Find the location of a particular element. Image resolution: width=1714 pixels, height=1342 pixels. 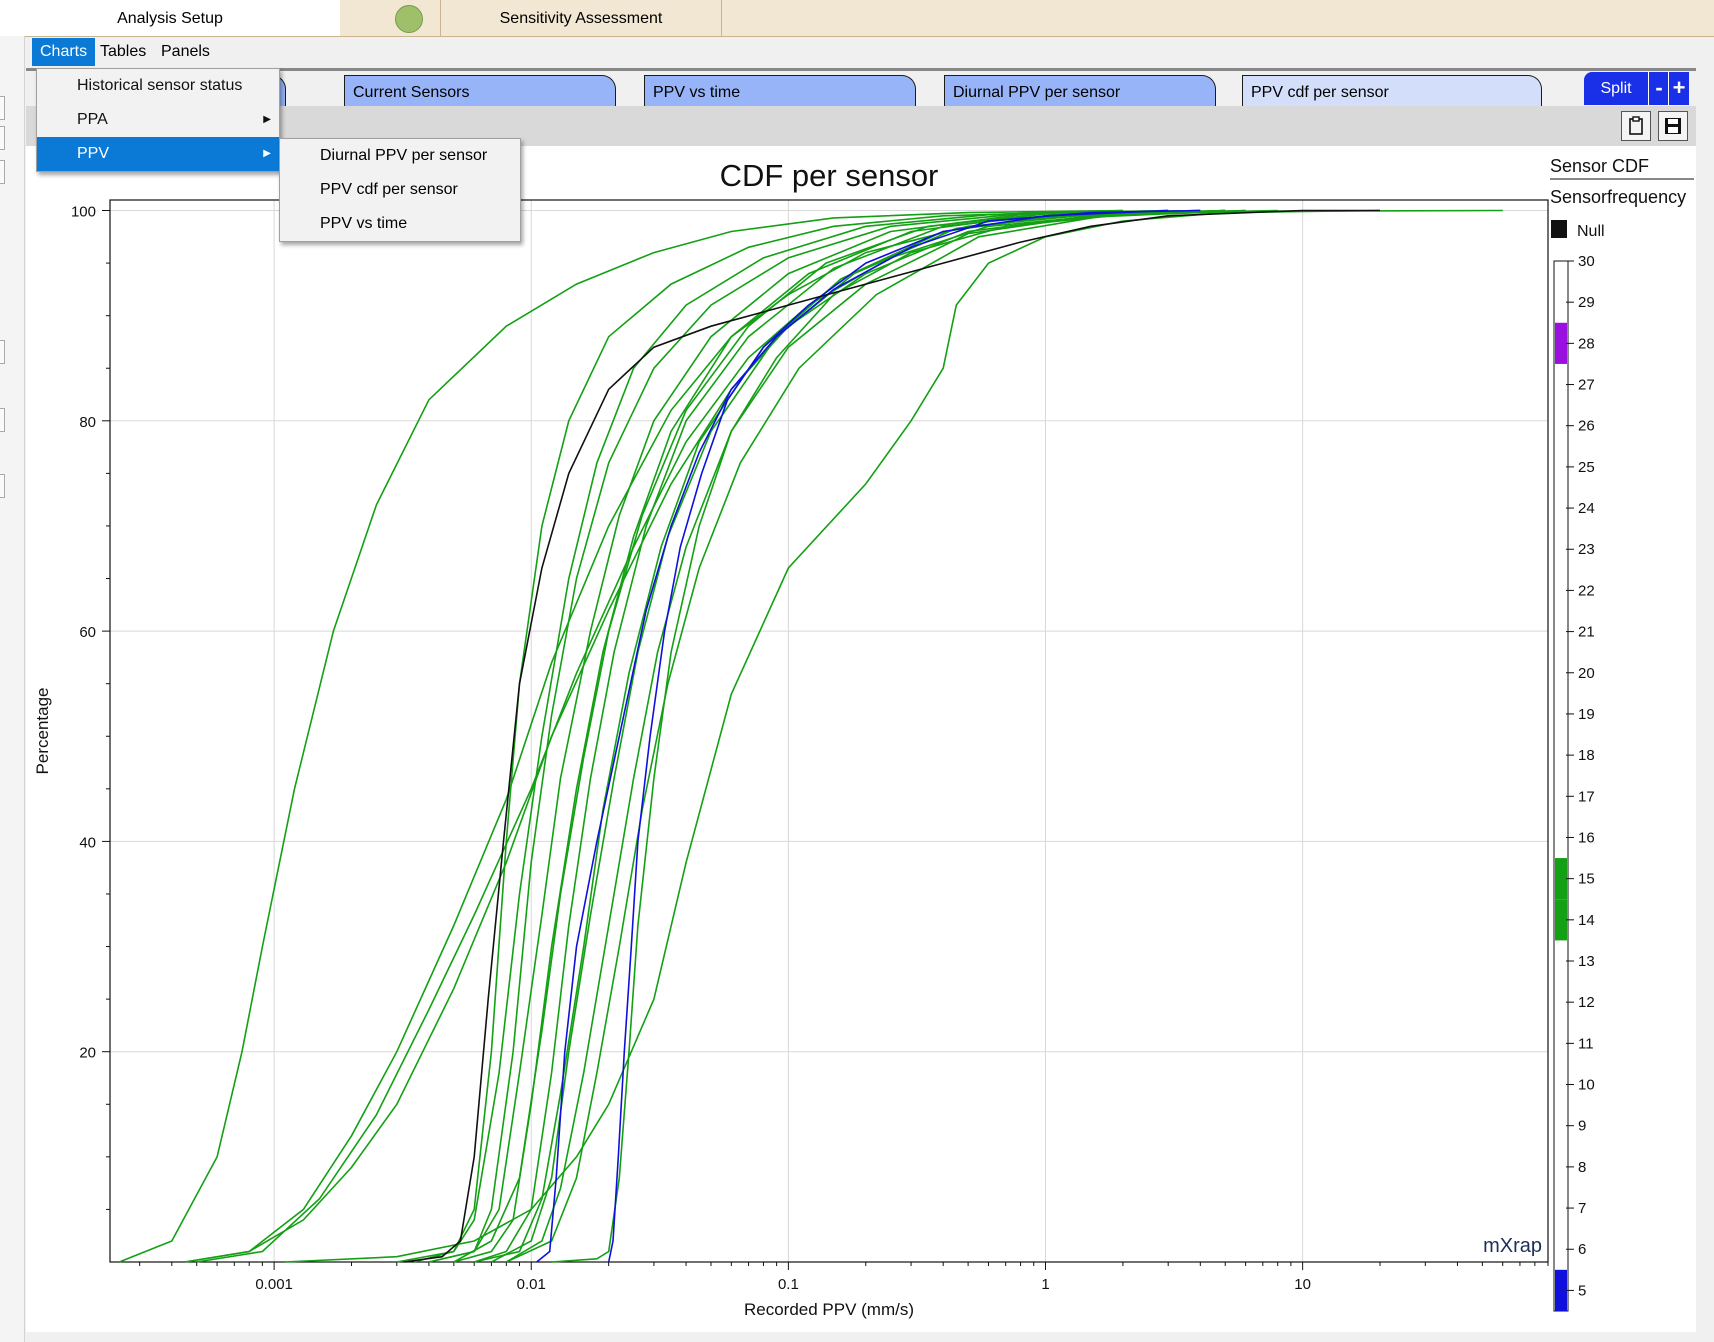

menu-ppa: PPA ▶ is located at coordinates (158, 120).